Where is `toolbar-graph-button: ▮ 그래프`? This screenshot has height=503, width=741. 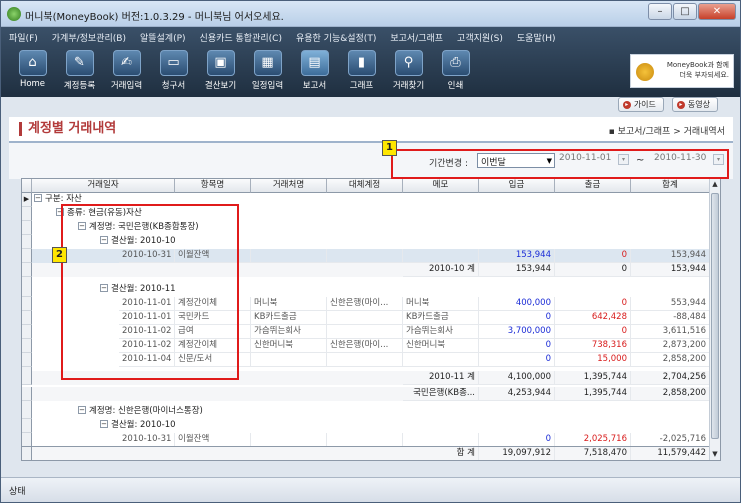 toolbar-graph-button: ▮ 그래프 is located at coordinates (361, 72).